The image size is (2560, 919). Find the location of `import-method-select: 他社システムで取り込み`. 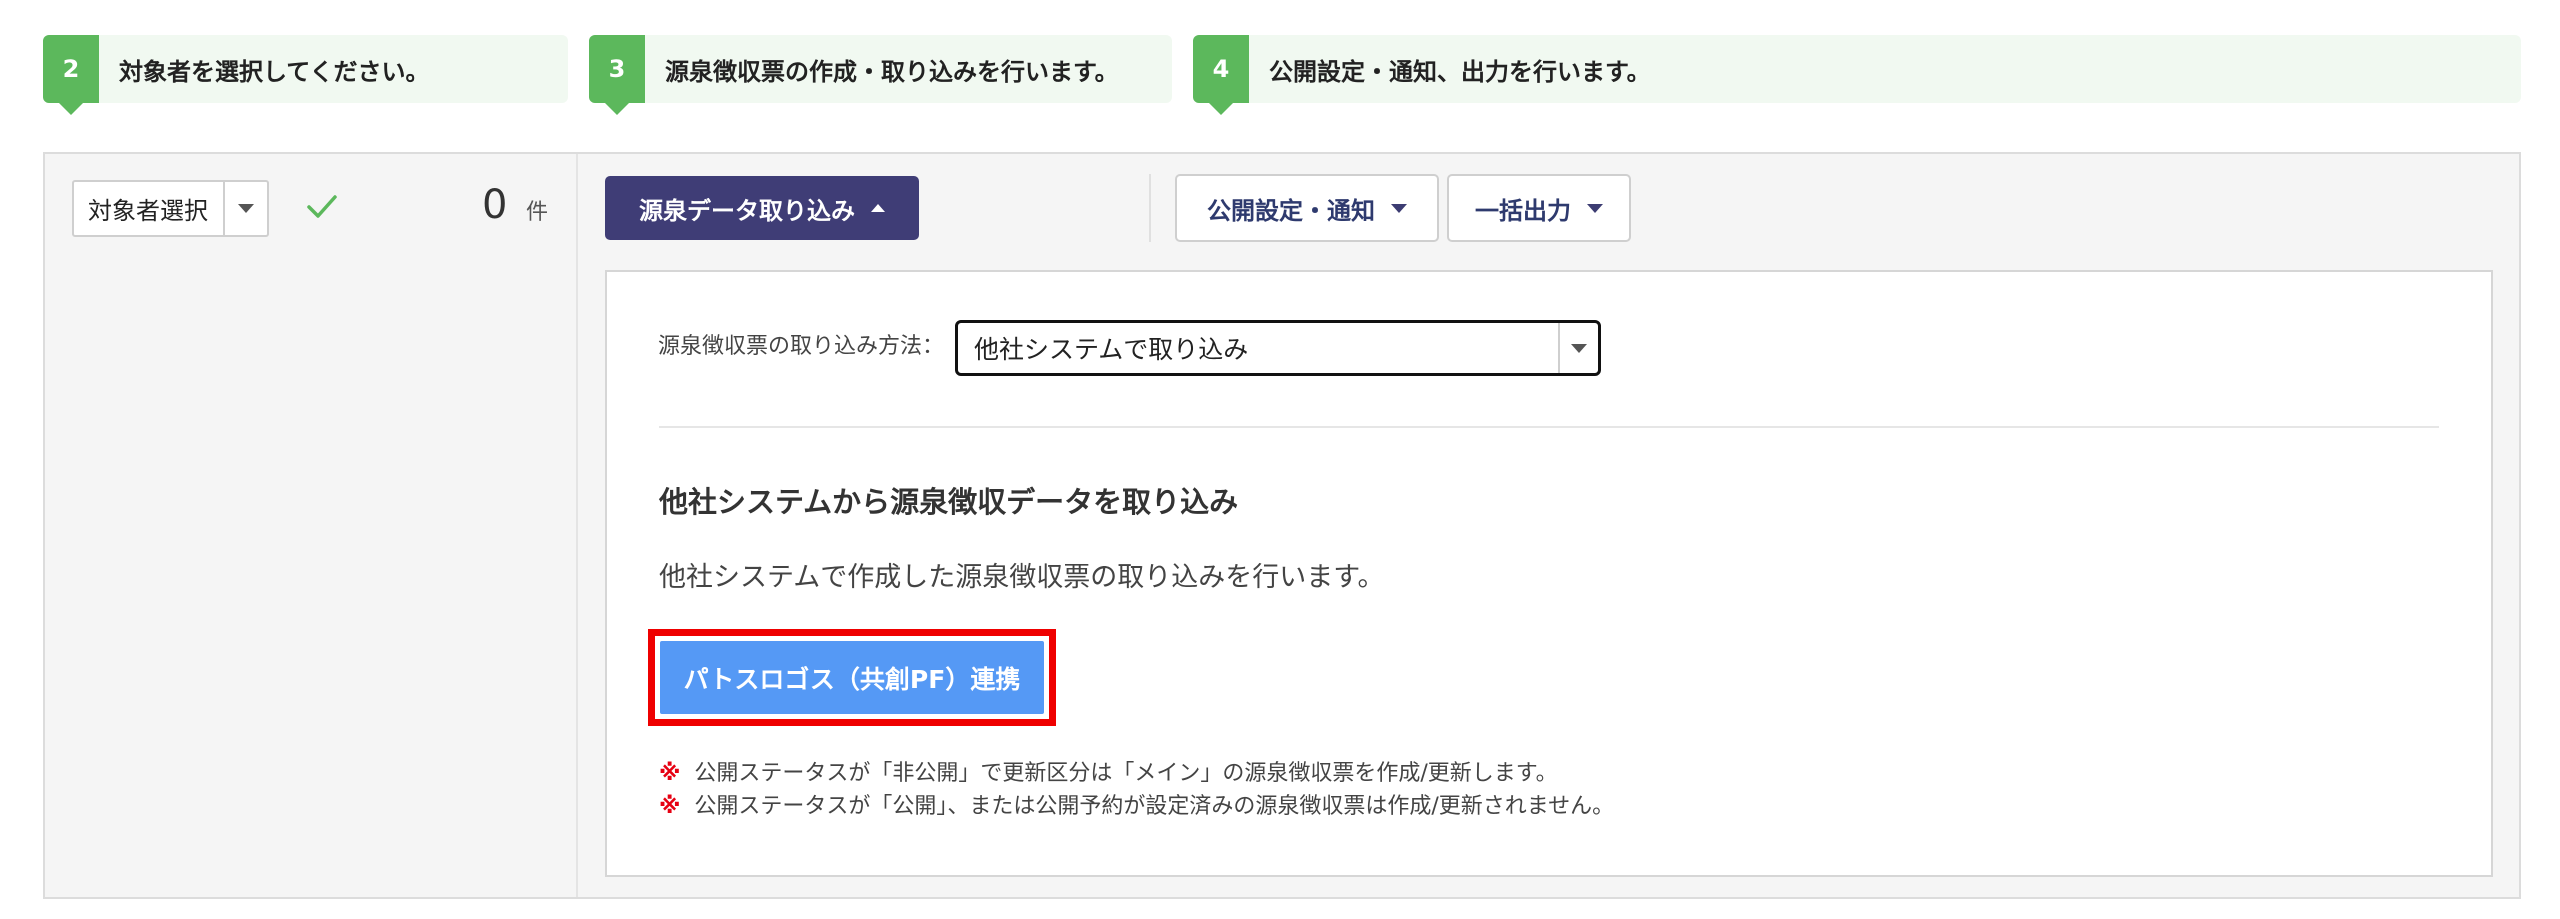

import-method-select: 他社システムで取り込み is located at coordinates (1278, 348).